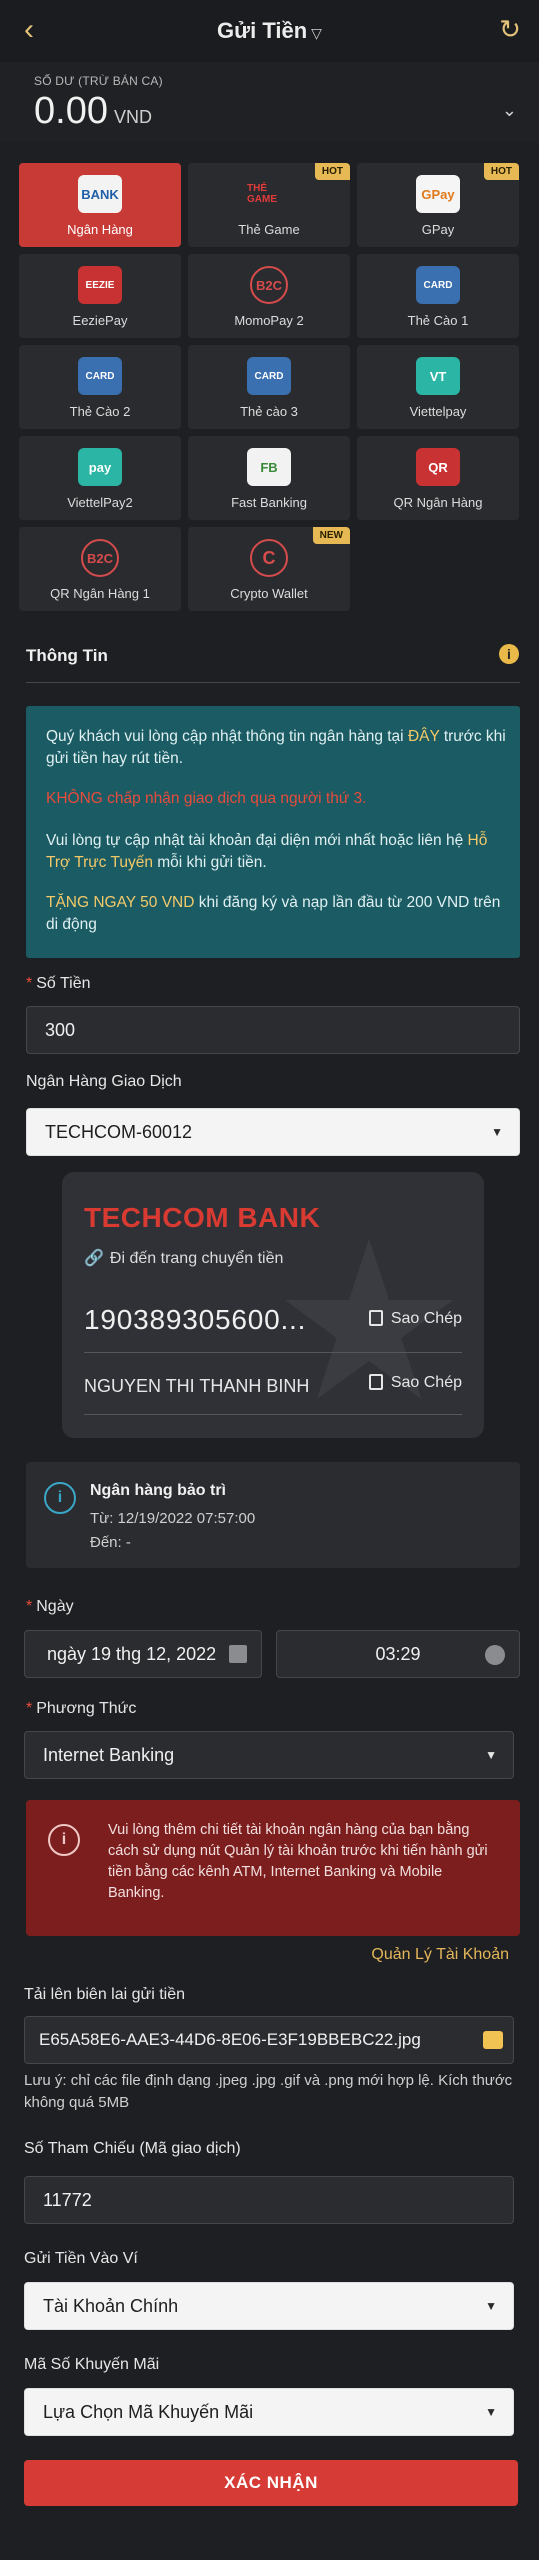  What do you see at coordinates (438, 194) in the screenshot?
I see `payment-method-icon: GPay` at bounding box center [438, 194].